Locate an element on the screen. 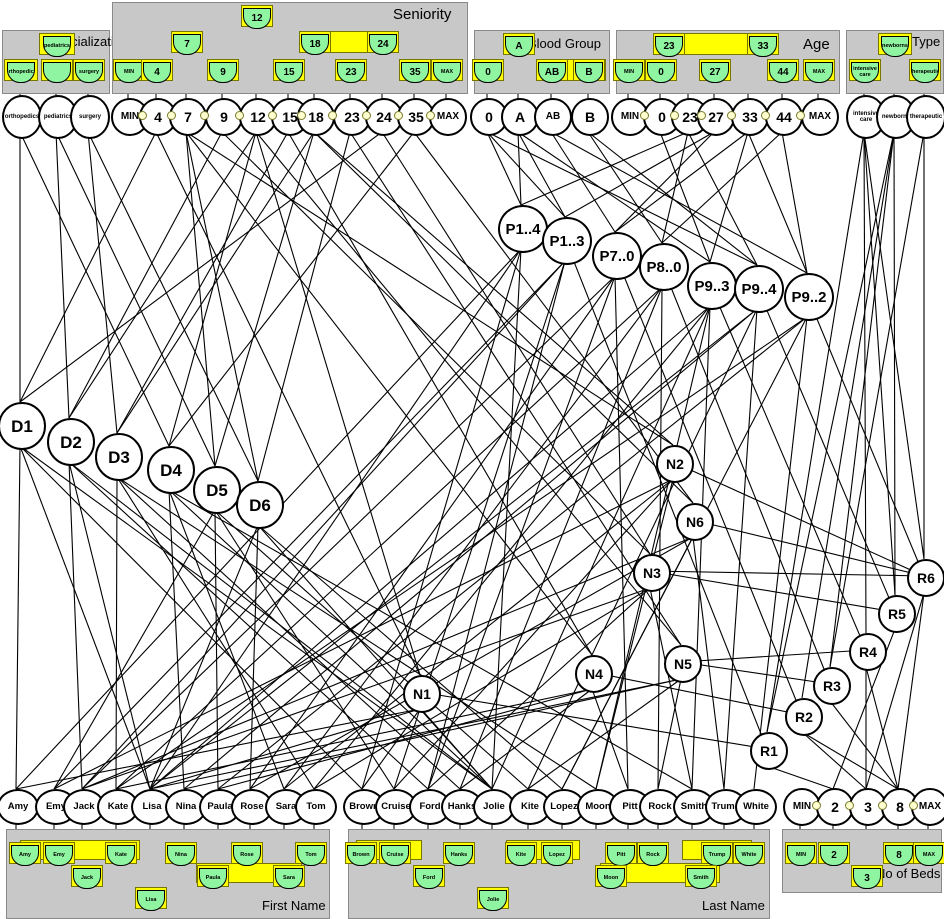 The height and width of the screenshot is (919, 944). object-node: P1..3 is located at coordinates (567, 241).